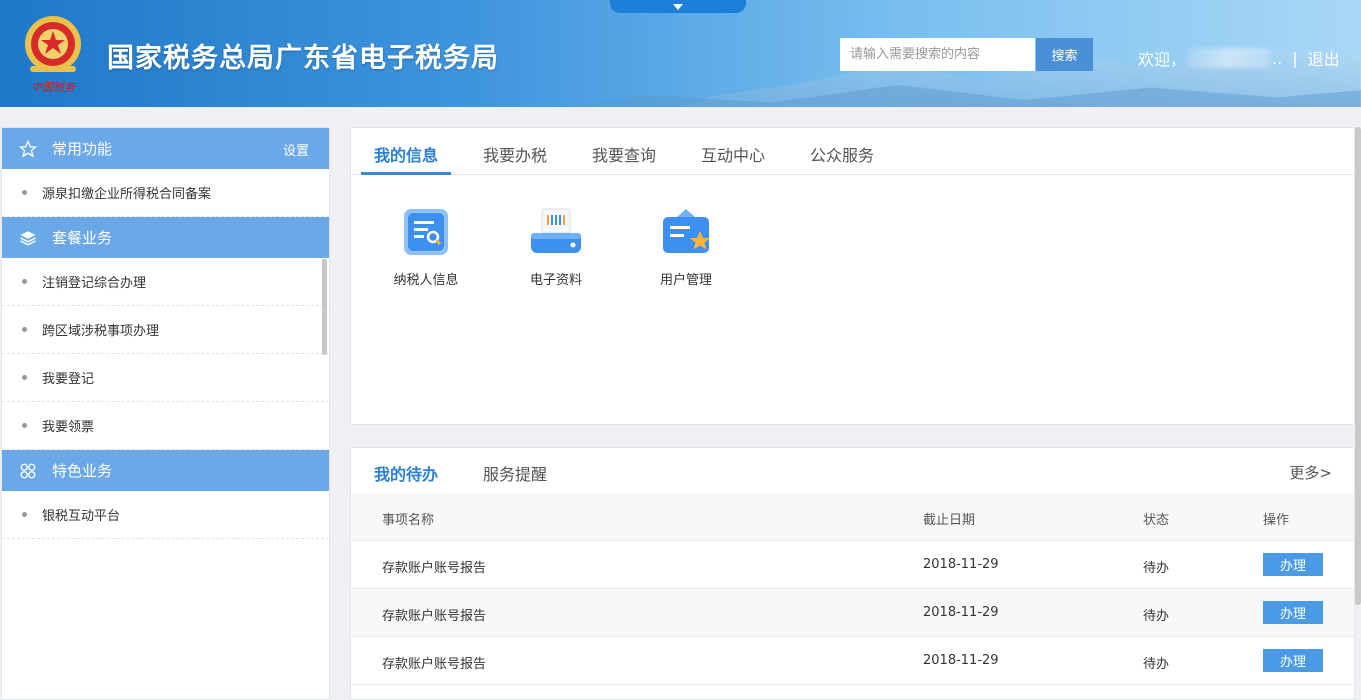  Describe the element at coordinates (127, 194) in the screenshot. I see `sidebar-item-label: 源泉扣缴企业所得税合同备案` at that location.